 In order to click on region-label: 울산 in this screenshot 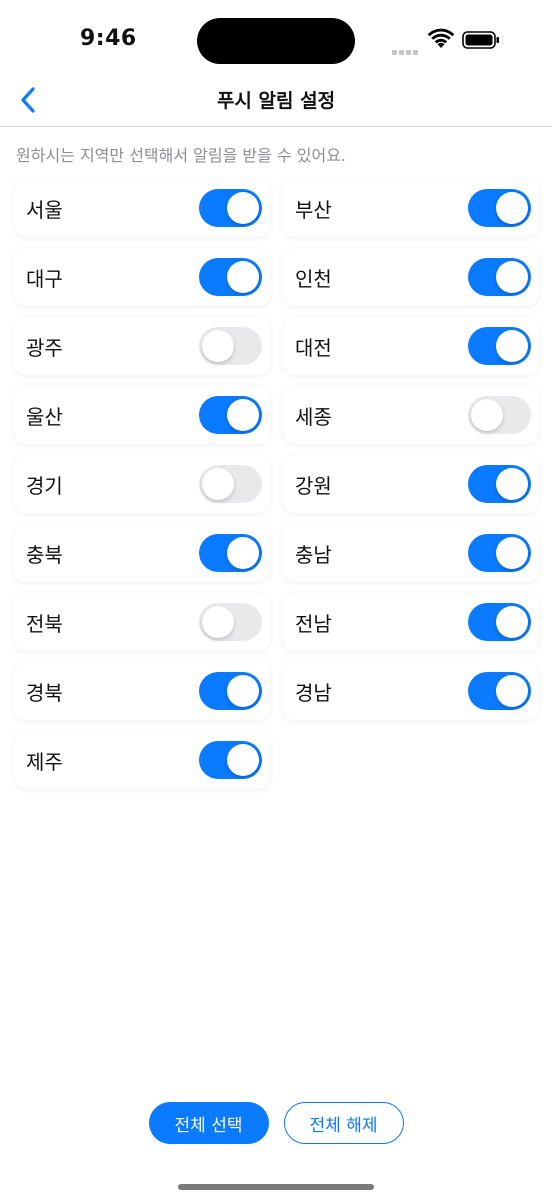, I will do `click(44, 416)`.